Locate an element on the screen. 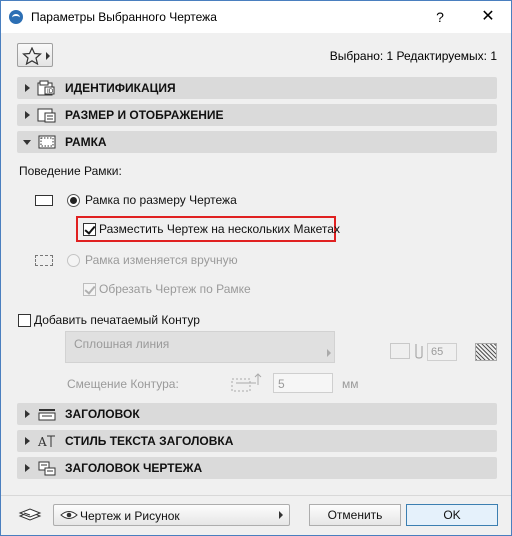 This screenshot has height=536, width=512. clip-drawing-checkbox is located at coordinates (89, 289).